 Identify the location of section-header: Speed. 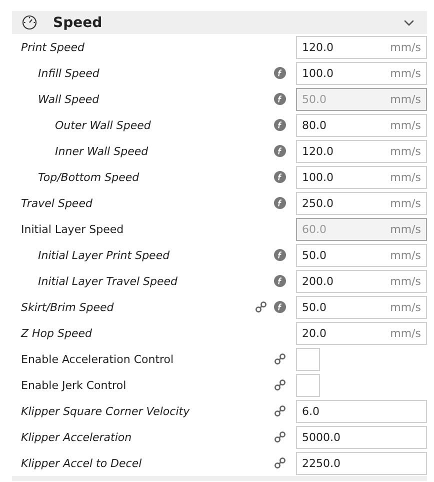
(219, 22).